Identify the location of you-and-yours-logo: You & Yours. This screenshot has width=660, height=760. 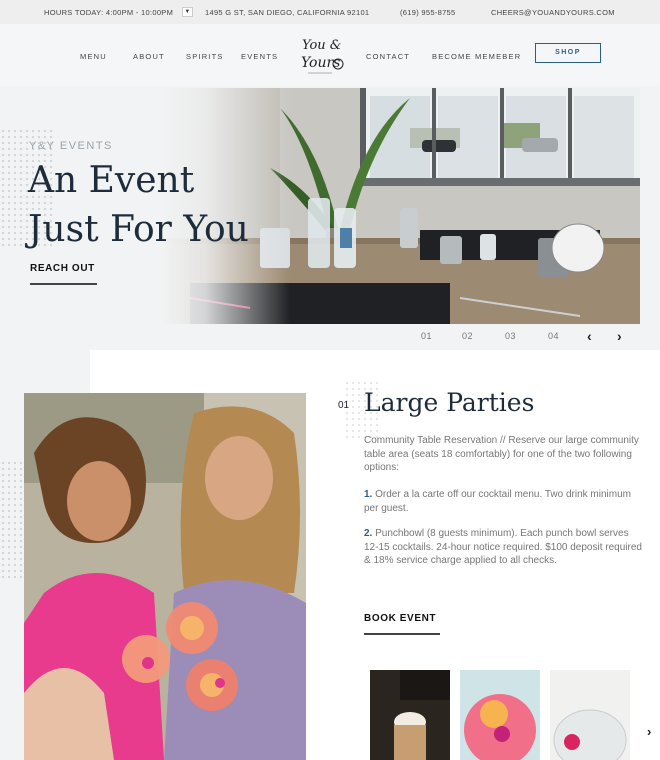
(323, 55).